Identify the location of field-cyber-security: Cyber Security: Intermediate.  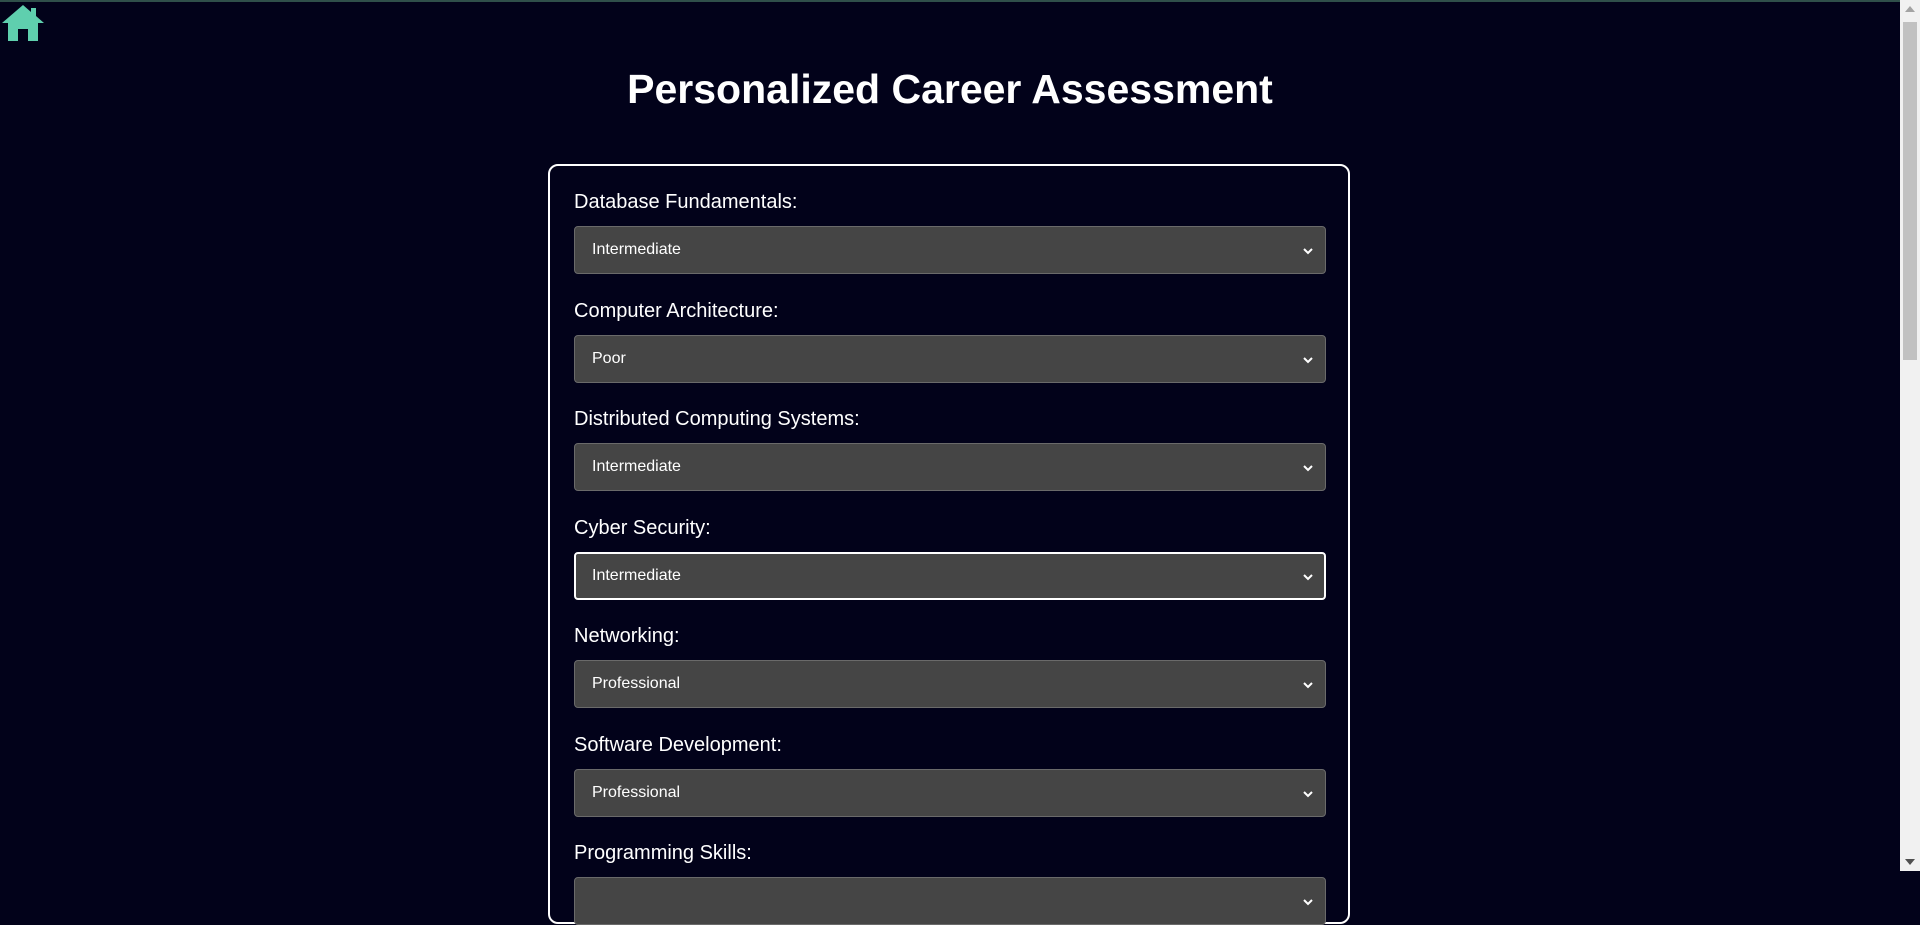
(950, 558).